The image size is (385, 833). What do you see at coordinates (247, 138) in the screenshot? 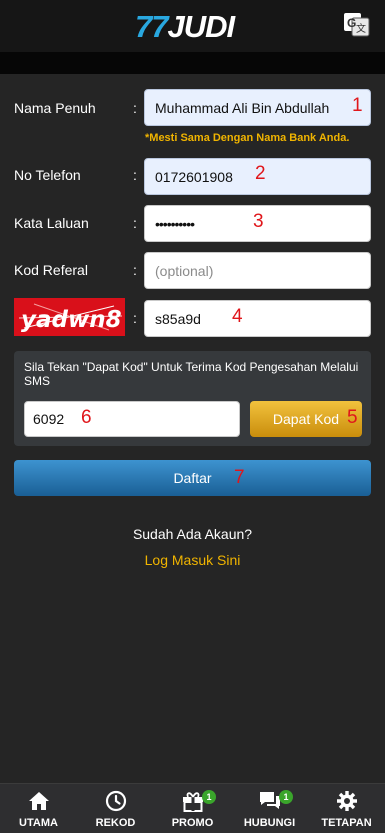
I see `full-name-hint: *Mesti Sama Dengan Nama Bank Anda.` at bounding box center [247, 138].